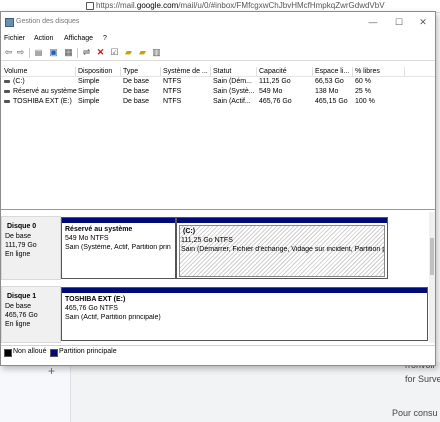 This screenshot has height=422, width=440. Describe the element at coordinates (14, 38) in the screenshot. I see `menu-fichier: Fichier` at that location.